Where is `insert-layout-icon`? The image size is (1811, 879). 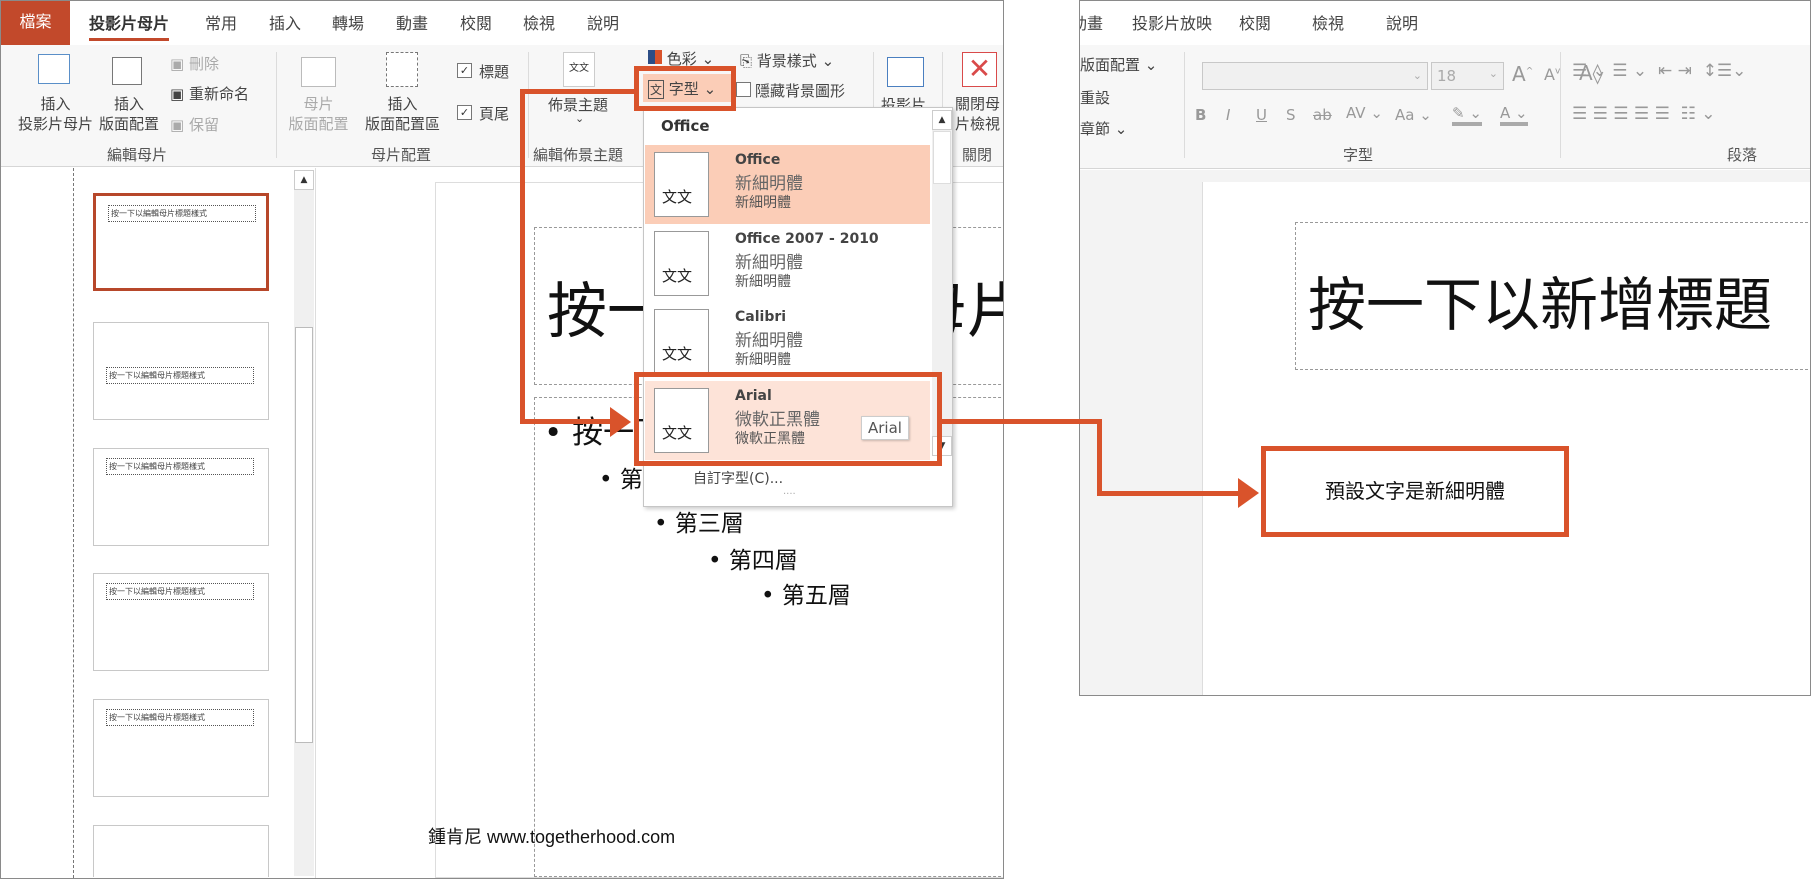
insert-layout-icon is located at coordinates (127, 71).